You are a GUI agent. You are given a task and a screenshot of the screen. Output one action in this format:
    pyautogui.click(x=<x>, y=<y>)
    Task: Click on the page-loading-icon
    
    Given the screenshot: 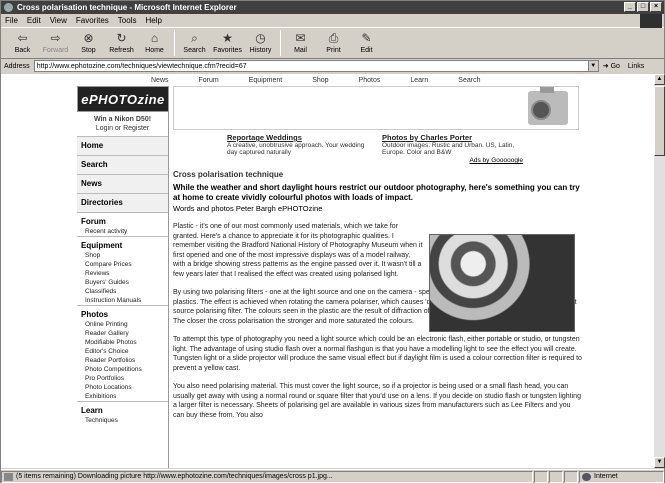 What is the action you would take?
    pyautogui.click(x=8, y=476)
    